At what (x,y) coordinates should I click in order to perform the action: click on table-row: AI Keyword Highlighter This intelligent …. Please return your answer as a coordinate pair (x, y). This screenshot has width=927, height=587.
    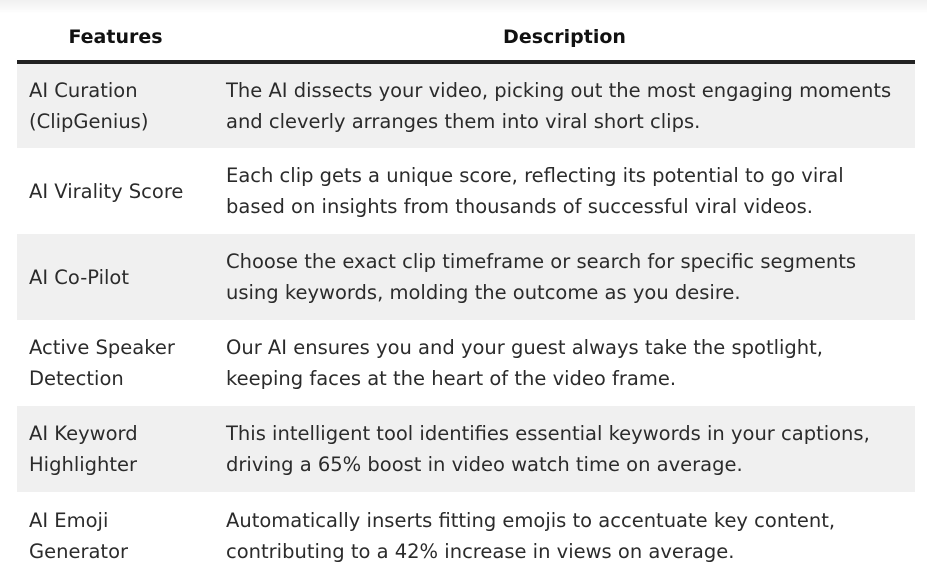
    Looking at the image, I should click on (466, 449).